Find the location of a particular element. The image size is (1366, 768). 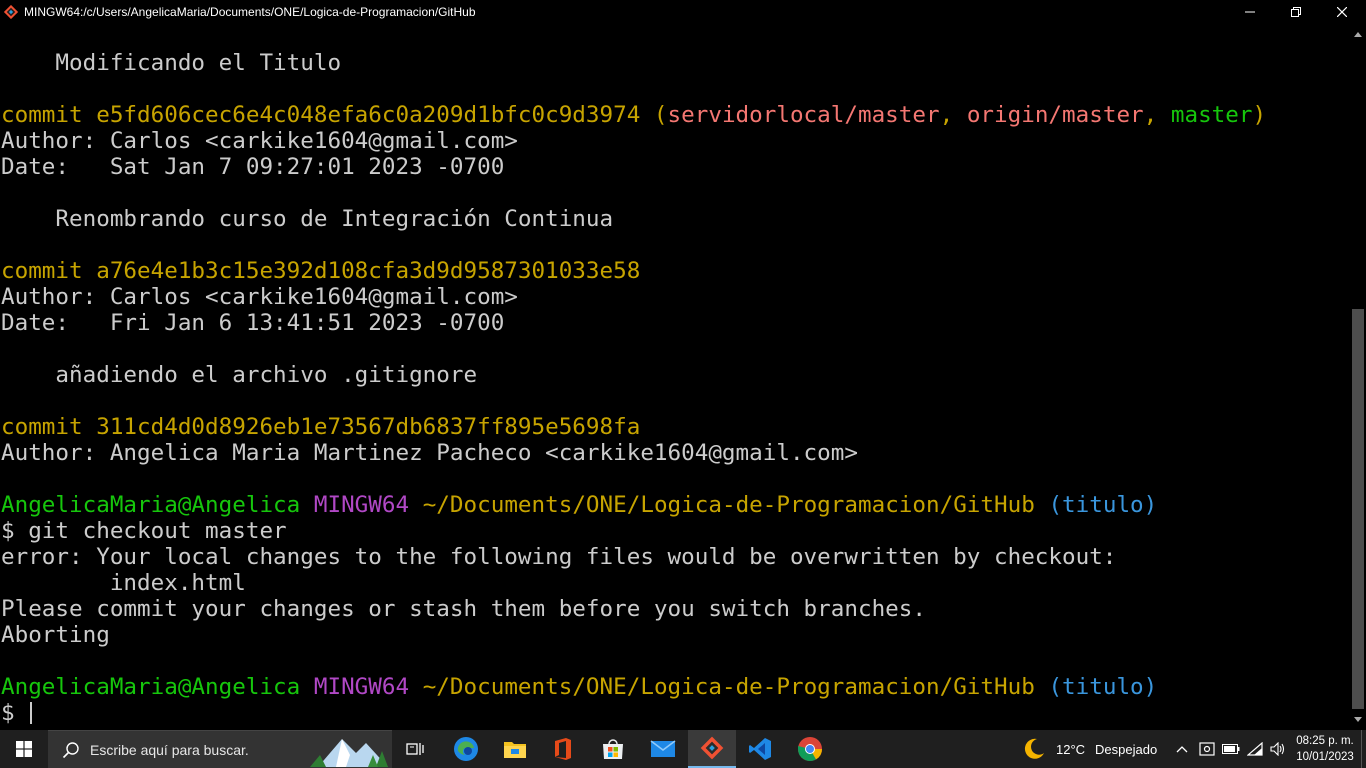

clock: 08:25 p. m. 10/01/2023 is located at coordinates (1325, 749).